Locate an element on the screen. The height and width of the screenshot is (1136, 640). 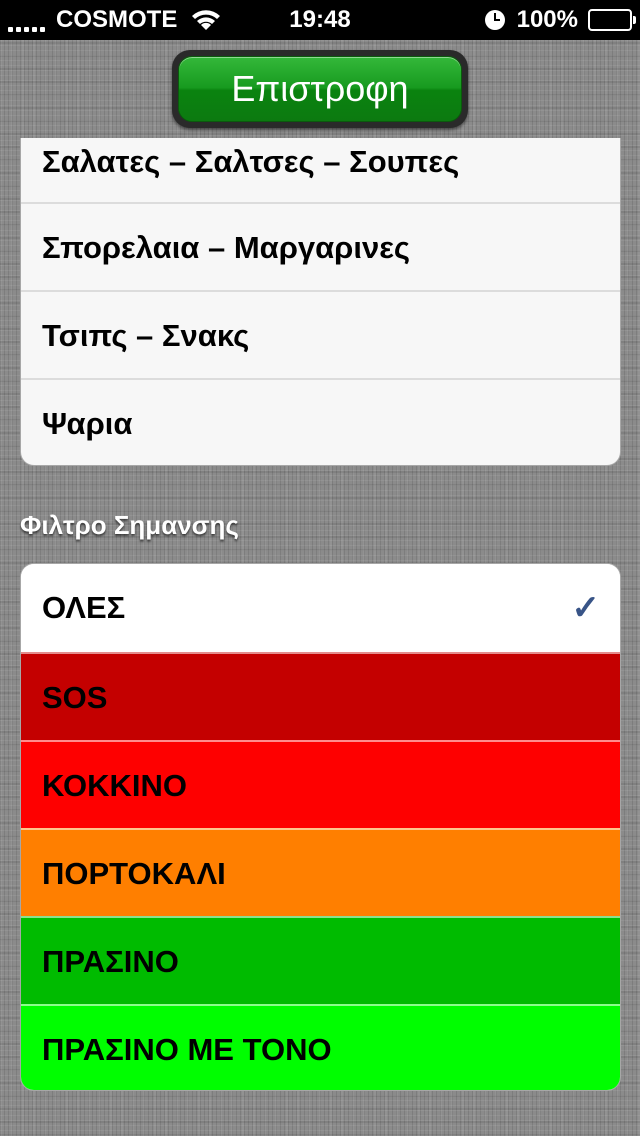
filter-option-label: ΟΛΕΣ is located at coordinates (84, 607).